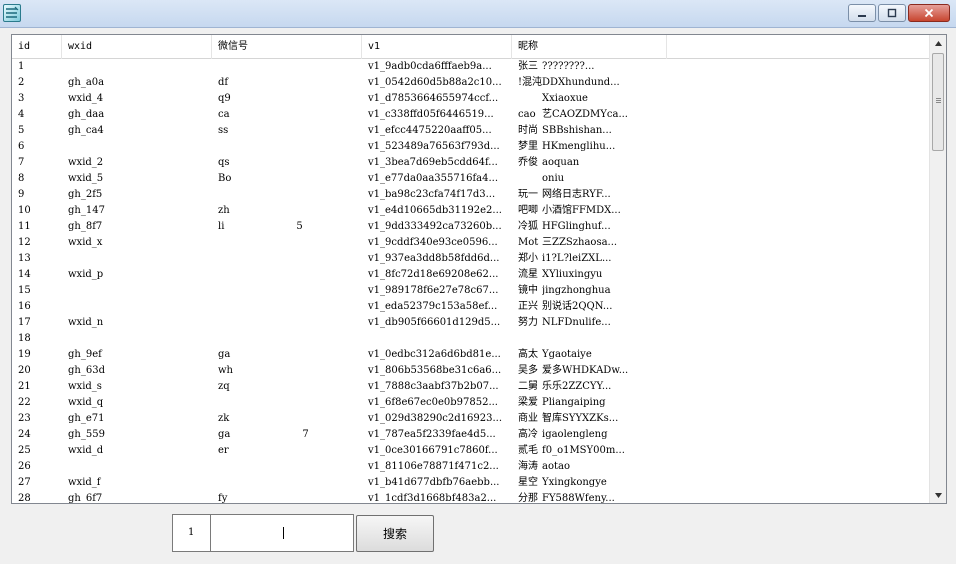 Image resolution: width=956 pixels, height=564 pixels. What do you see at coordinates (287, 227) in the screenshot?
I see `cell-wechat-id: li 5` at bounding box center [287, 227].